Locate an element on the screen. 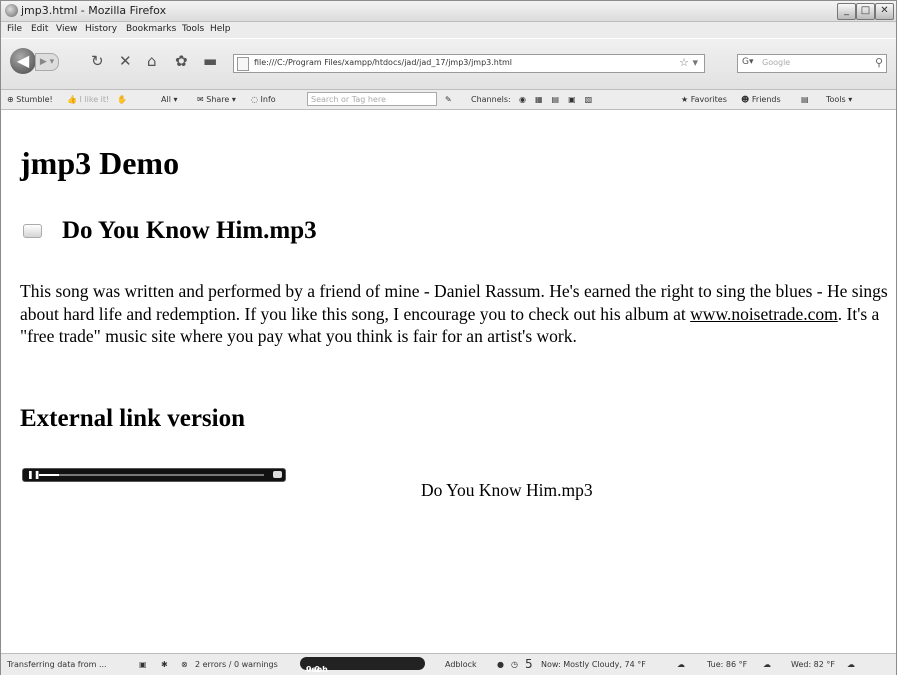 This screenshot has width=897, height=676. seek-bar is located at coordinates (151, 475).